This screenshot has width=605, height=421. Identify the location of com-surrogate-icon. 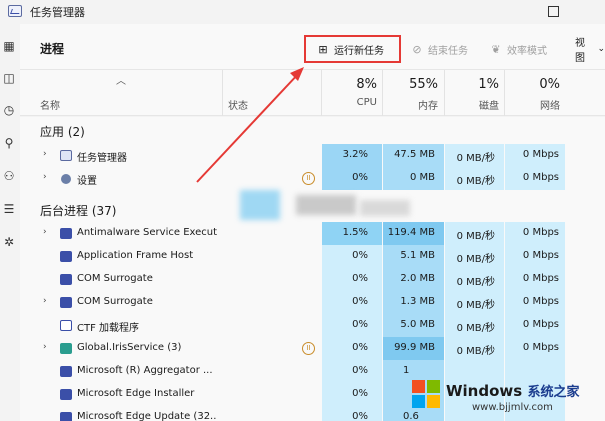
(66, 302).